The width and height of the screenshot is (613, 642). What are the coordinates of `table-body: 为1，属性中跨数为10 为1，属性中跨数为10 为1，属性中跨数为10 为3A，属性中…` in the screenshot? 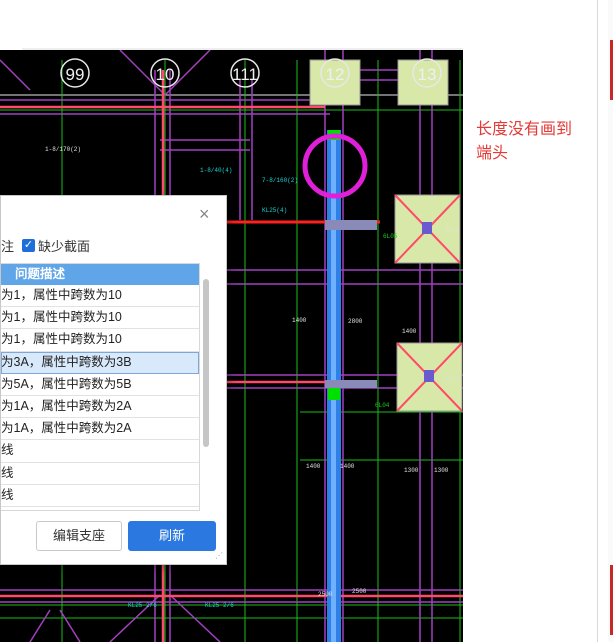 It's located at (100, 398).